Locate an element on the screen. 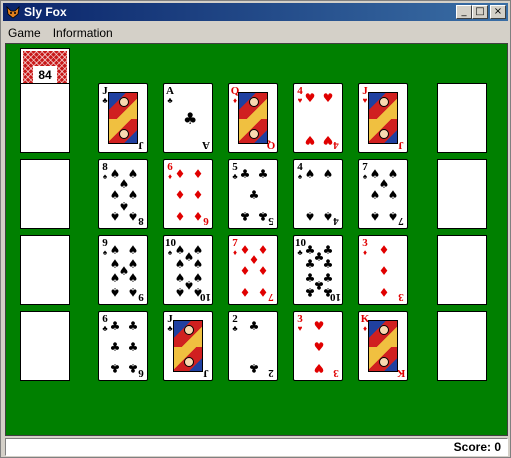 The image size is (511, 458). playing-card: A ♣ A ♣ is located at coordinates (188, 118).